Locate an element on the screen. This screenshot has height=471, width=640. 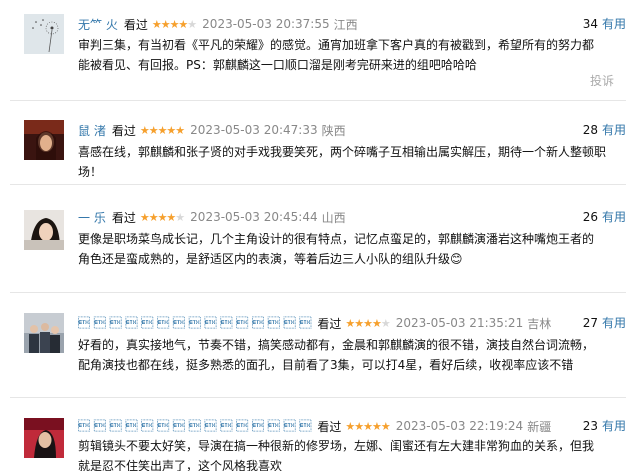
username-link: 鼠 渚 is located at coordinates (92, 130).